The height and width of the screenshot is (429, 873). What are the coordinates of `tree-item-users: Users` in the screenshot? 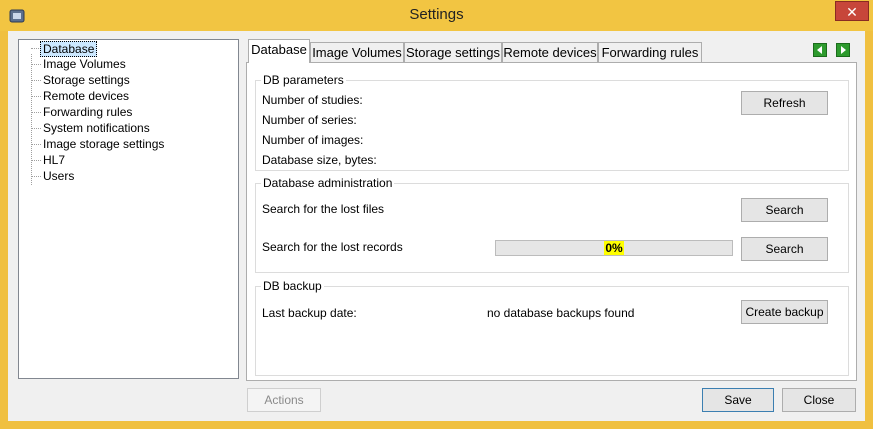 It's located at (58, 176).